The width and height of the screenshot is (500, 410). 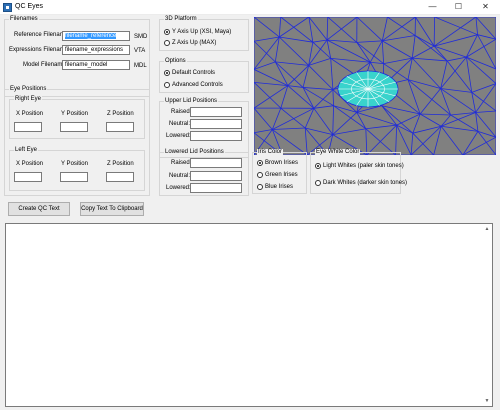 What do you see at coordinates (74, 177) in the screenshot?
I see `left-y-input` at bounding box center [74, 177].